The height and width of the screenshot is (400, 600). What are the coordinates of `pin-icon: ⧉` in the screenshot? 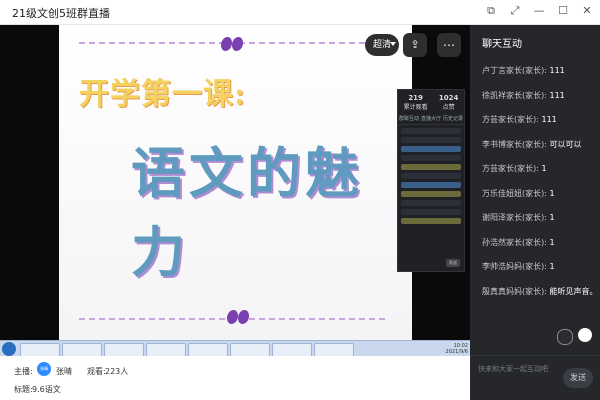 It's located at (491, 11).